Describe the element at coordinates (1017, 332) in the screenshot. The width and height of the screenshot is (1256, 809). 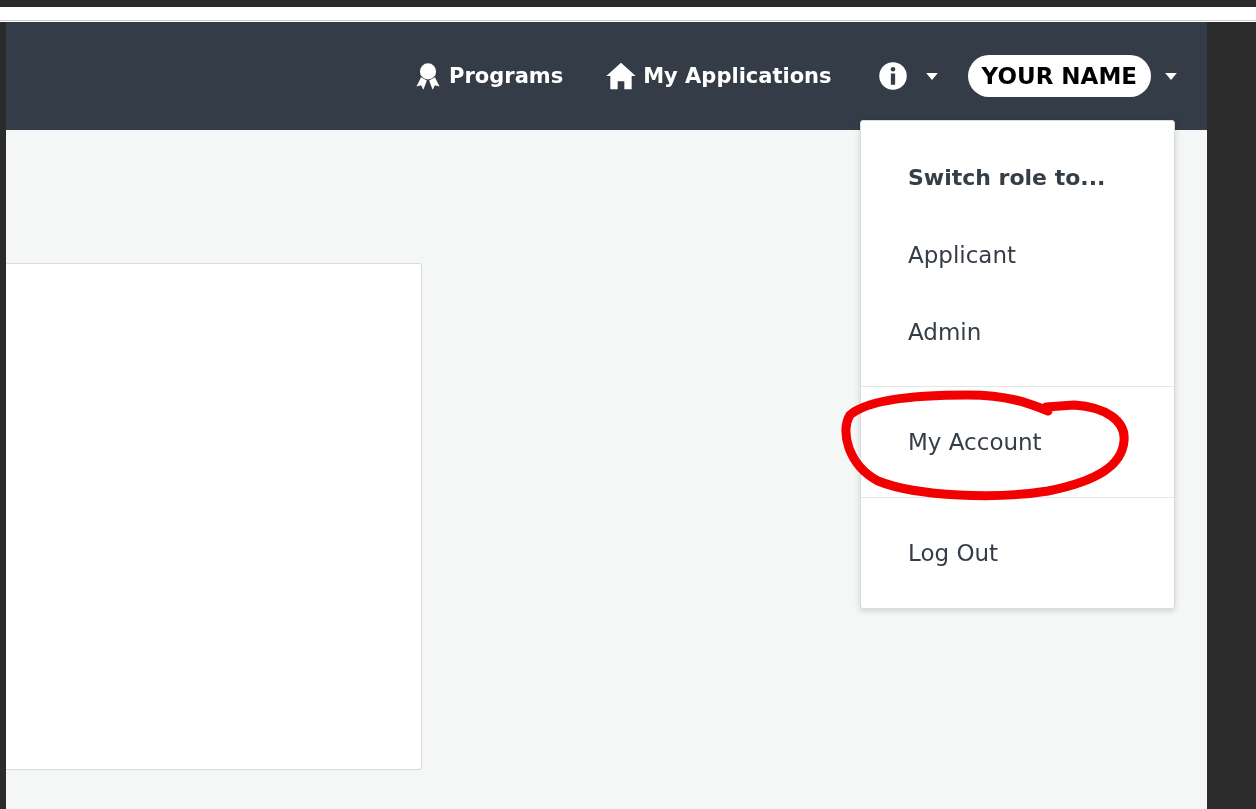
I see `menu-item: Admin` at that location.